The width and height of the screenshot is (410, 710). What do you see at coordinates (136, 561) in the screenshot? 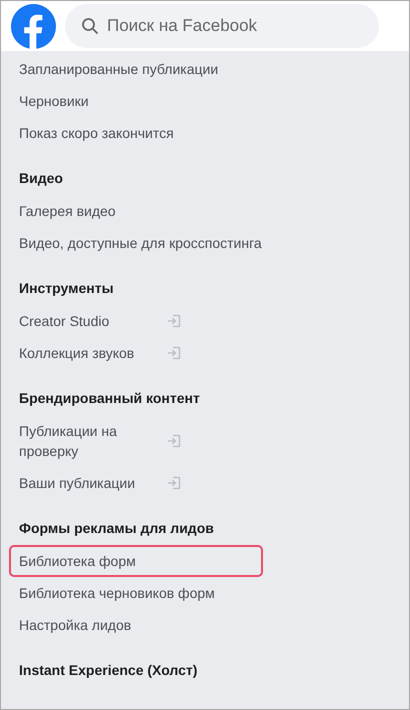
I see `menu-item: Библиотека форм` at bounding box center [136, 561].